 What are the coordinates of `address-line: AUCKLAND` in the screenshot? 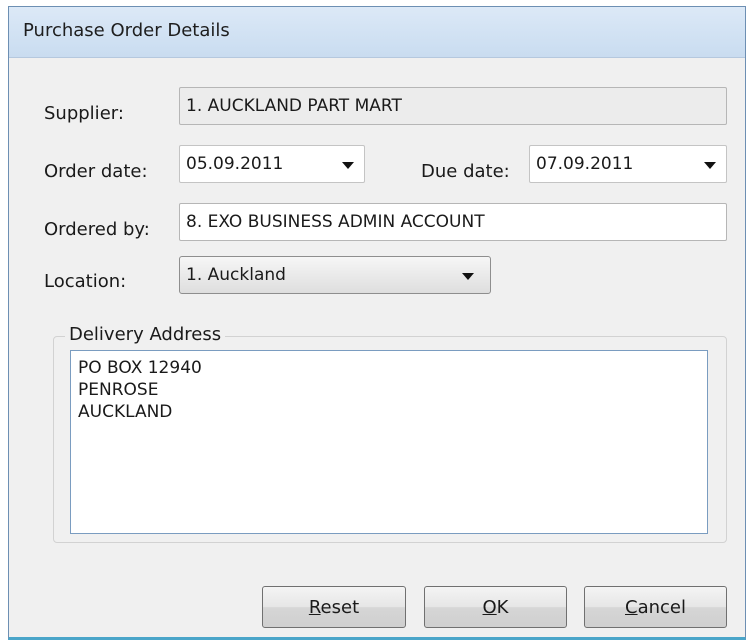 It's located at (125, 412).